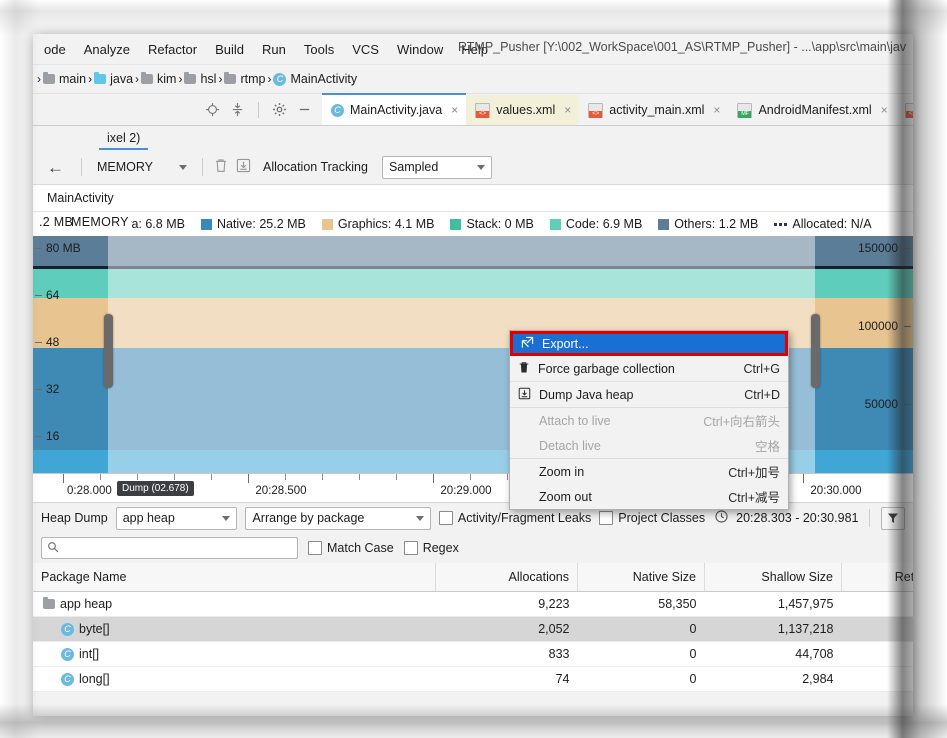 The width and height of the screenshot is (947, 738). What do you see at coordinates (754, 473) in the screenshot?
I see `context-menu-shortcut: Ctrl+加号` at bounding box center [754, 473].